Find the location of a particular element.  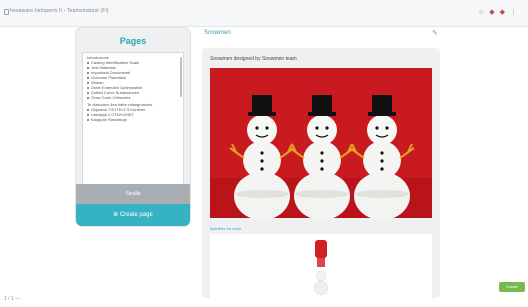

image-caption: Snowmen designed by Snowmen team is located at coordinates (253, 59).